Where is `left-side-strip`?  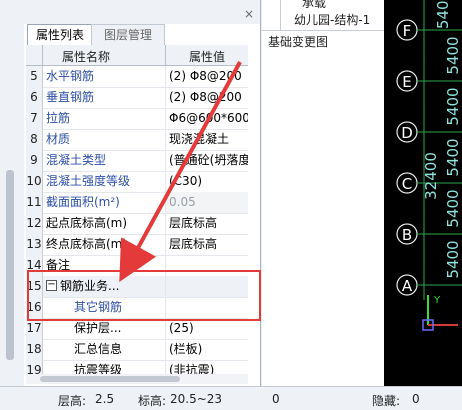 left-side-strip is located at coordinates (12, 193).